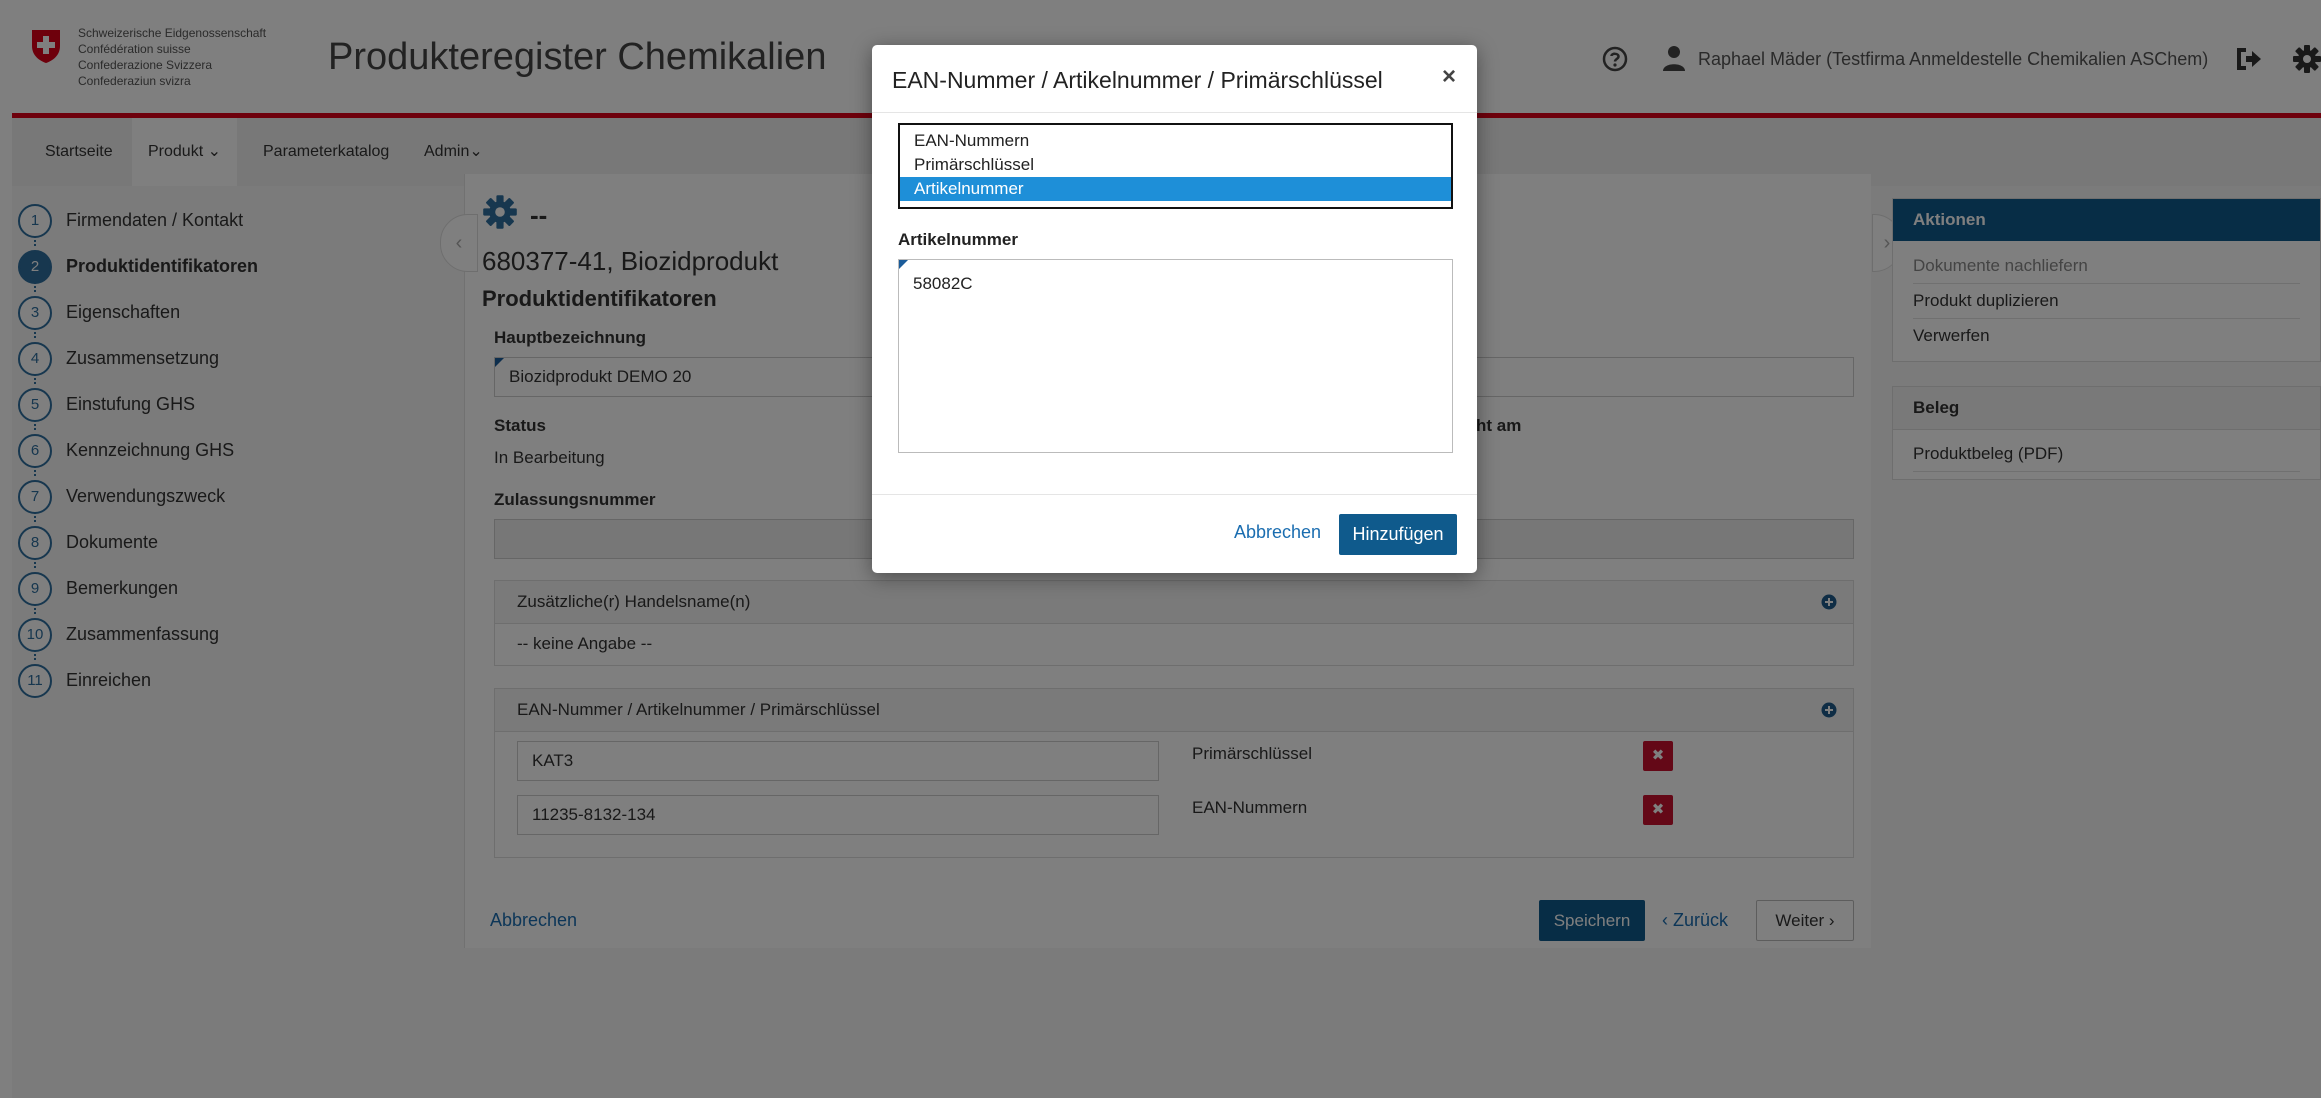  What do you see at coordinates (1277, 532) in the screenshot?
I see `dialog-cancel-link: Abbrechen` at bounding box center [1277, 532].